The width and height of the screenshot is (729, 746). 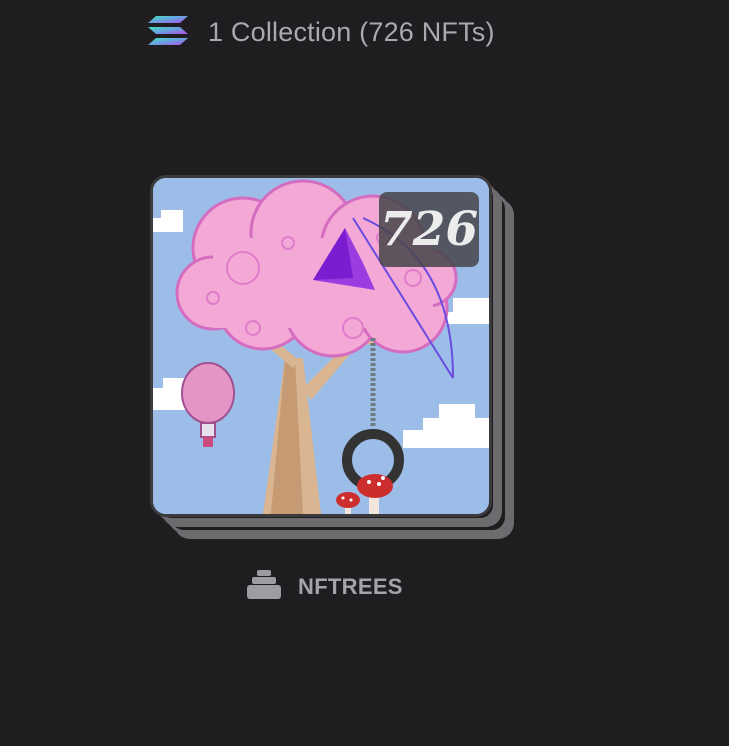 I want to click on collection-summary-header: 1 Collection (726 NFTs), so click(x=321, y=32).